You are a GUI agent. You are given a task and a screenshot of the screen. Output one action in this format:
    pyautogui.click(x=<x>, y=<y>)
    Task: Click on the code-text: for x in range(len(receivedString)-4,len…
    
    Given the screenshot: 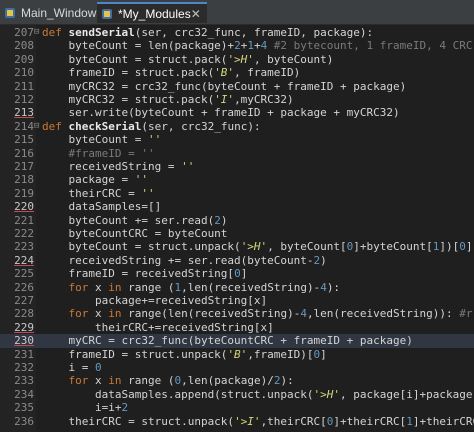 What is the action you would take?
    pyautogui.click(x=257, y=313)
    